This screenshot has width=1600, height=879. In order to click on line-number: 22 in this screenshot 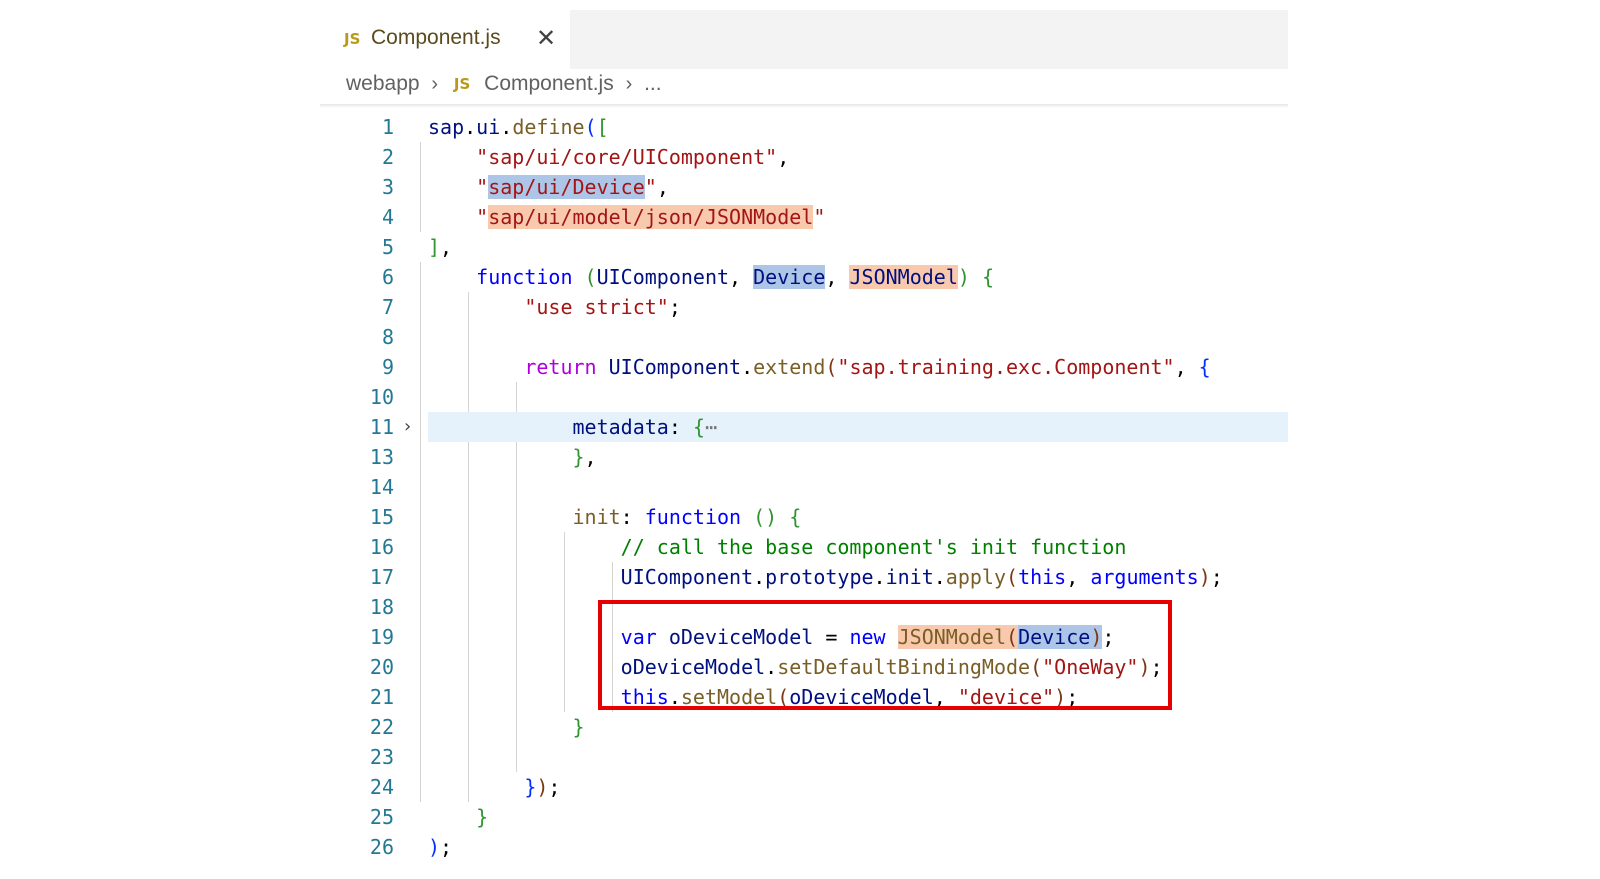, I will do `click(381, 727)`.